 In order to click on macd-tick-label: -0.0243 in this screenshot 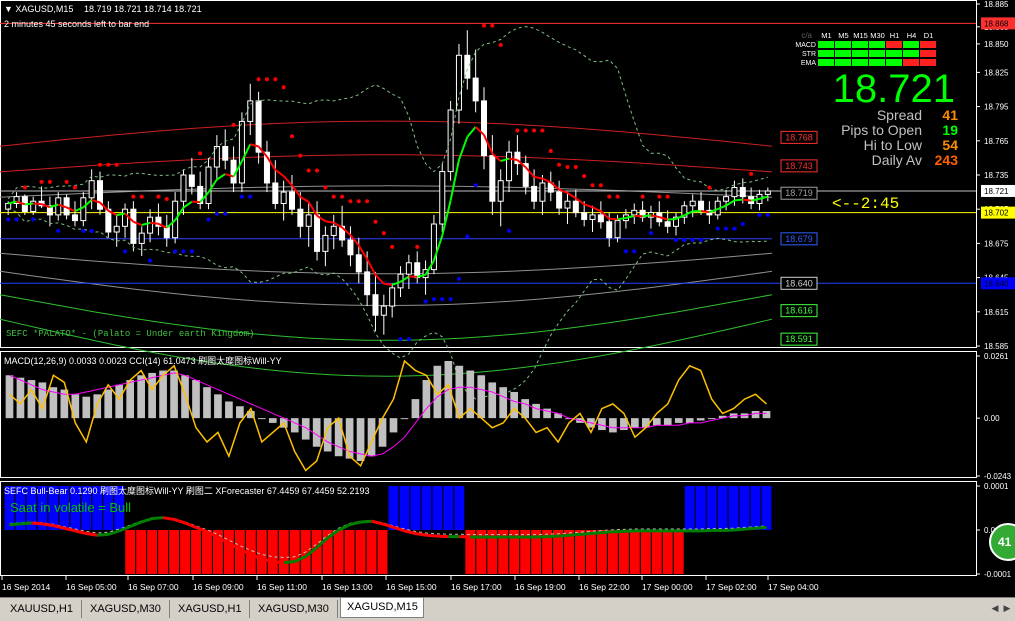, I will do `click(998, 476)`.